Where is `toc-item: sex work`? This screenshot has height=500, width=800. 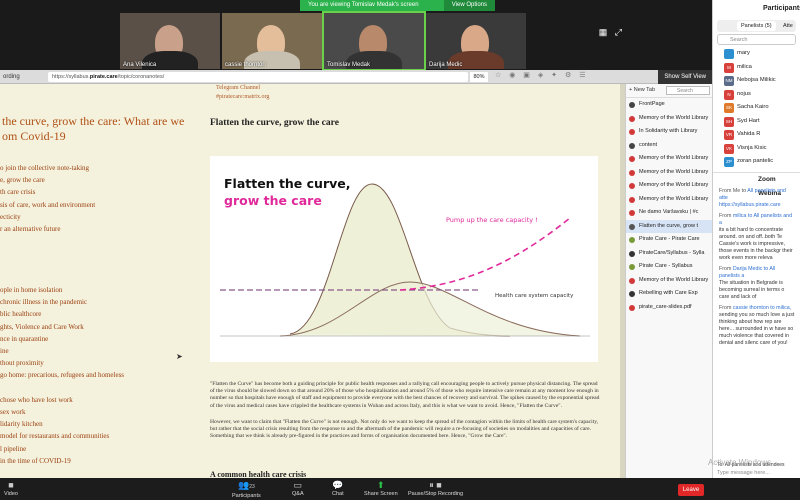 toc-item: sex work is located at coordinates (100, 412).